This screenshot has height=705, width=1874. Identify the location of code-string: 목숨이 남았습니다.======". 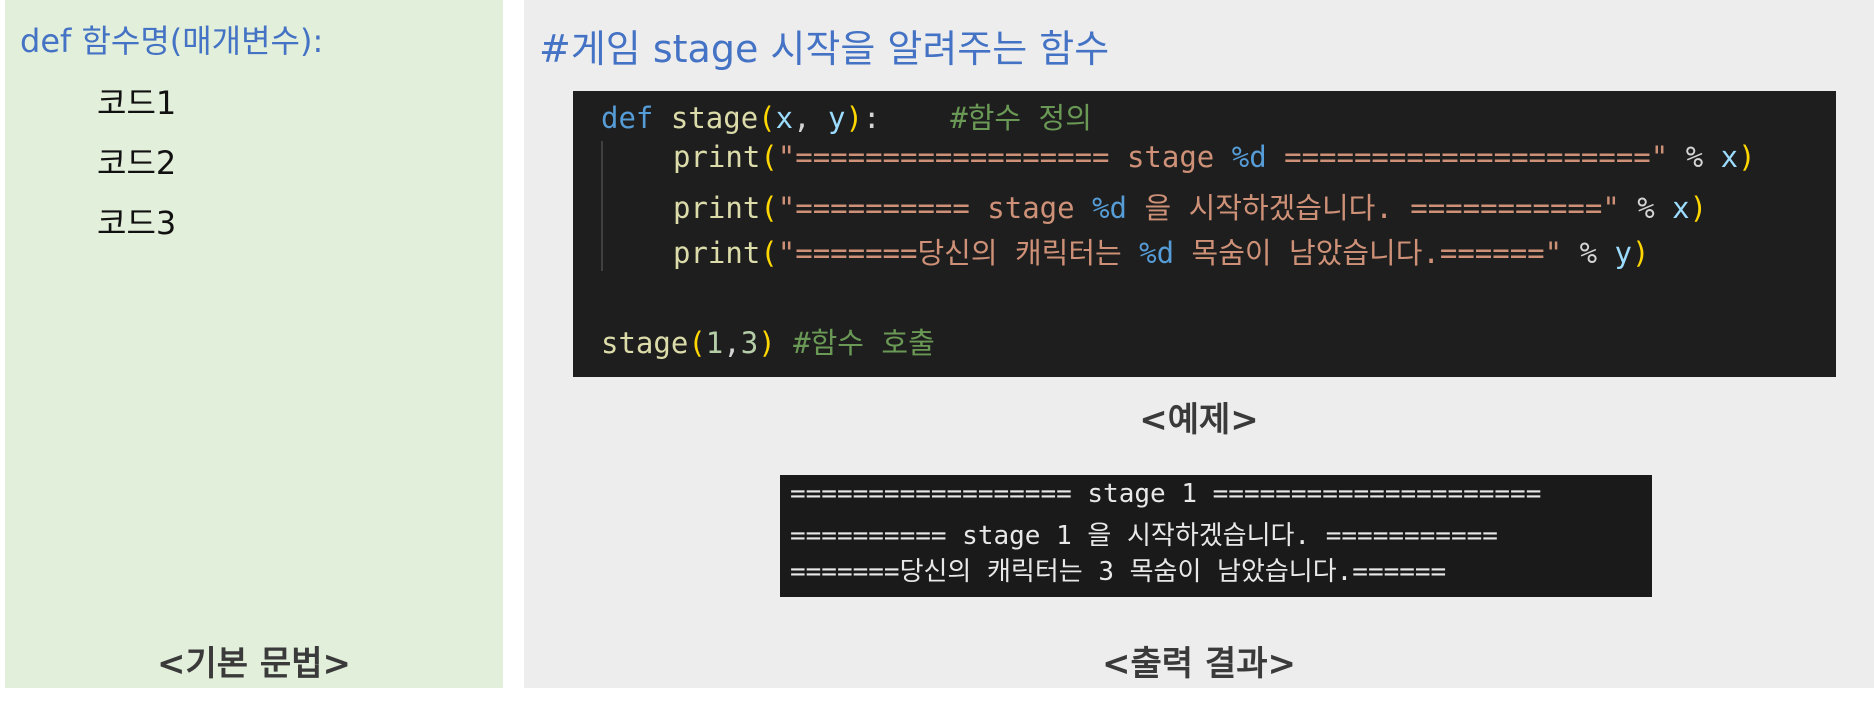
(1368, 253).